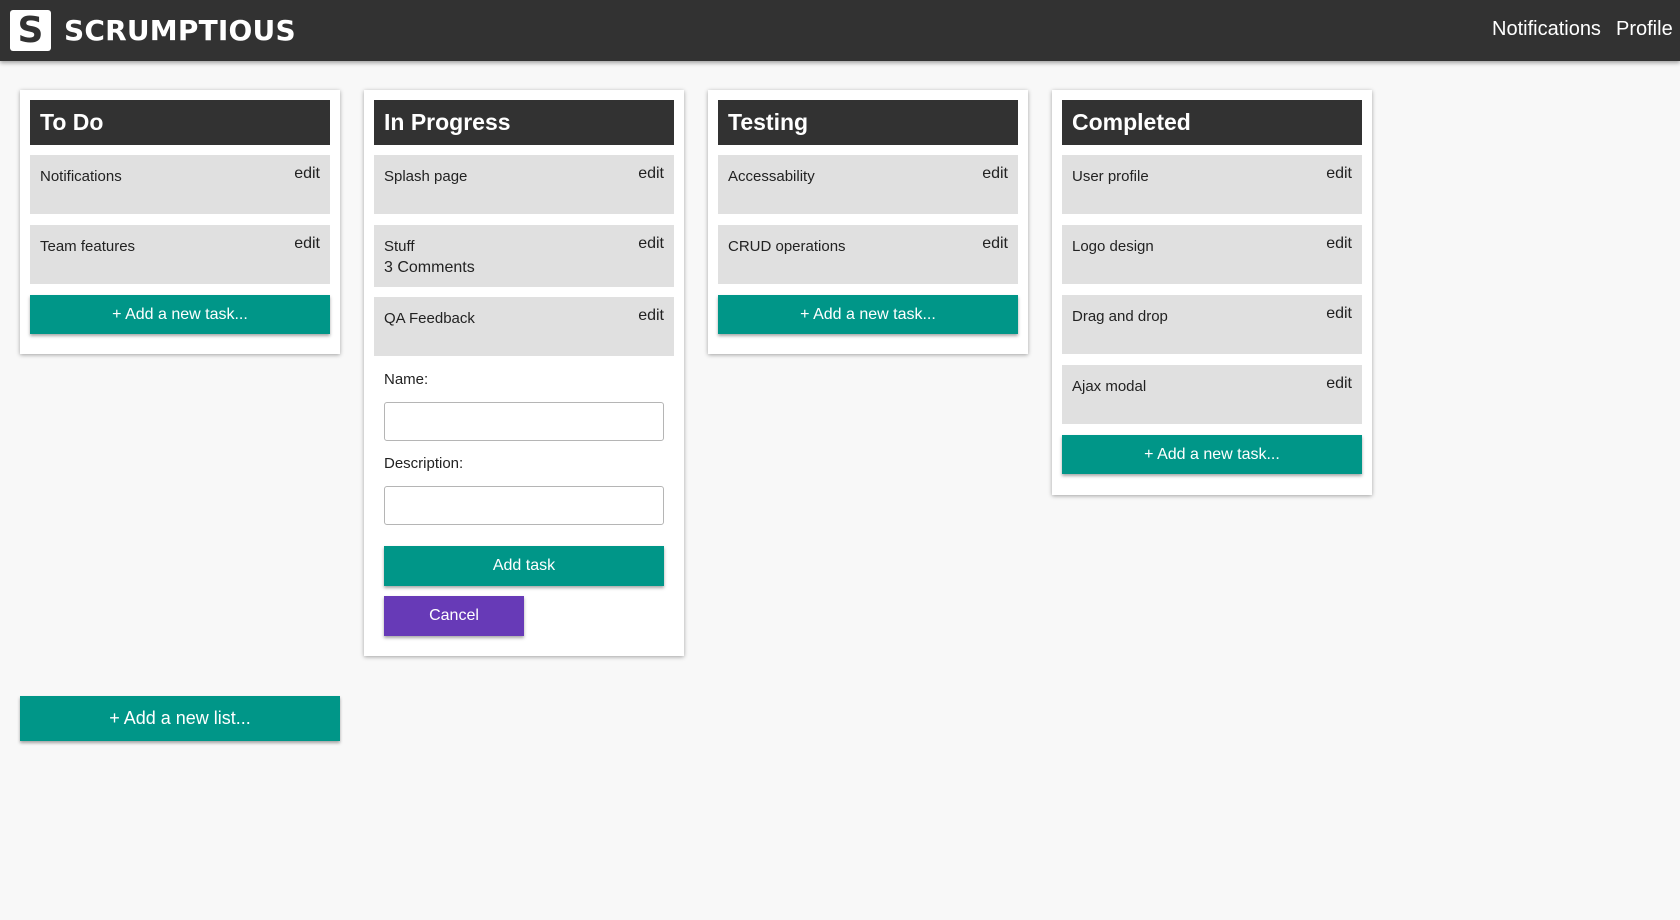  I want to click on add-task-submit-button: Add task, so click(524, 566).